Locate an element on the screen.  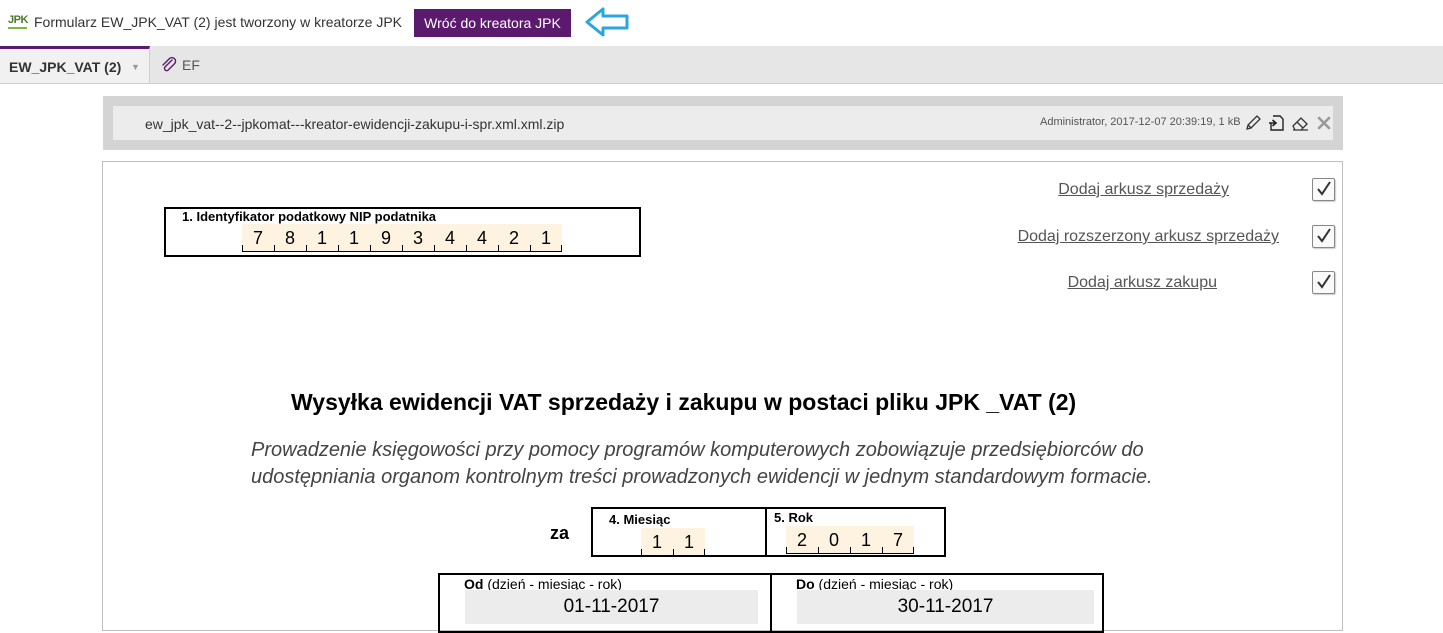
back-to-wizard-button: Wróć do kreatora JPK is located at coordinates (492, 23).